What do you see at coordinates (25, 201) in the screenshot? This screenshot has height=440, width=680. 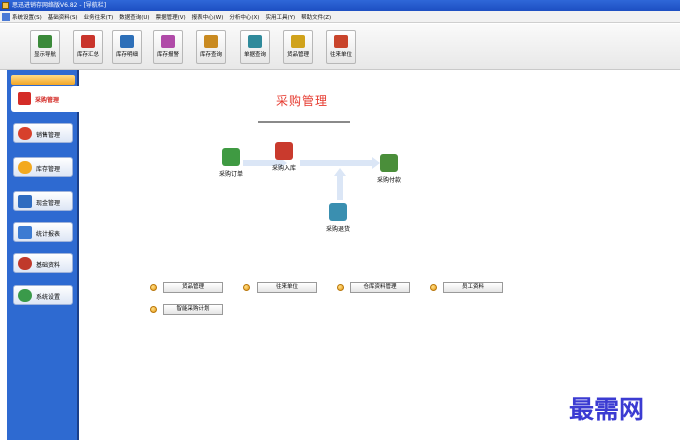 I see `cash-icon` at bounding box center [25, 201].